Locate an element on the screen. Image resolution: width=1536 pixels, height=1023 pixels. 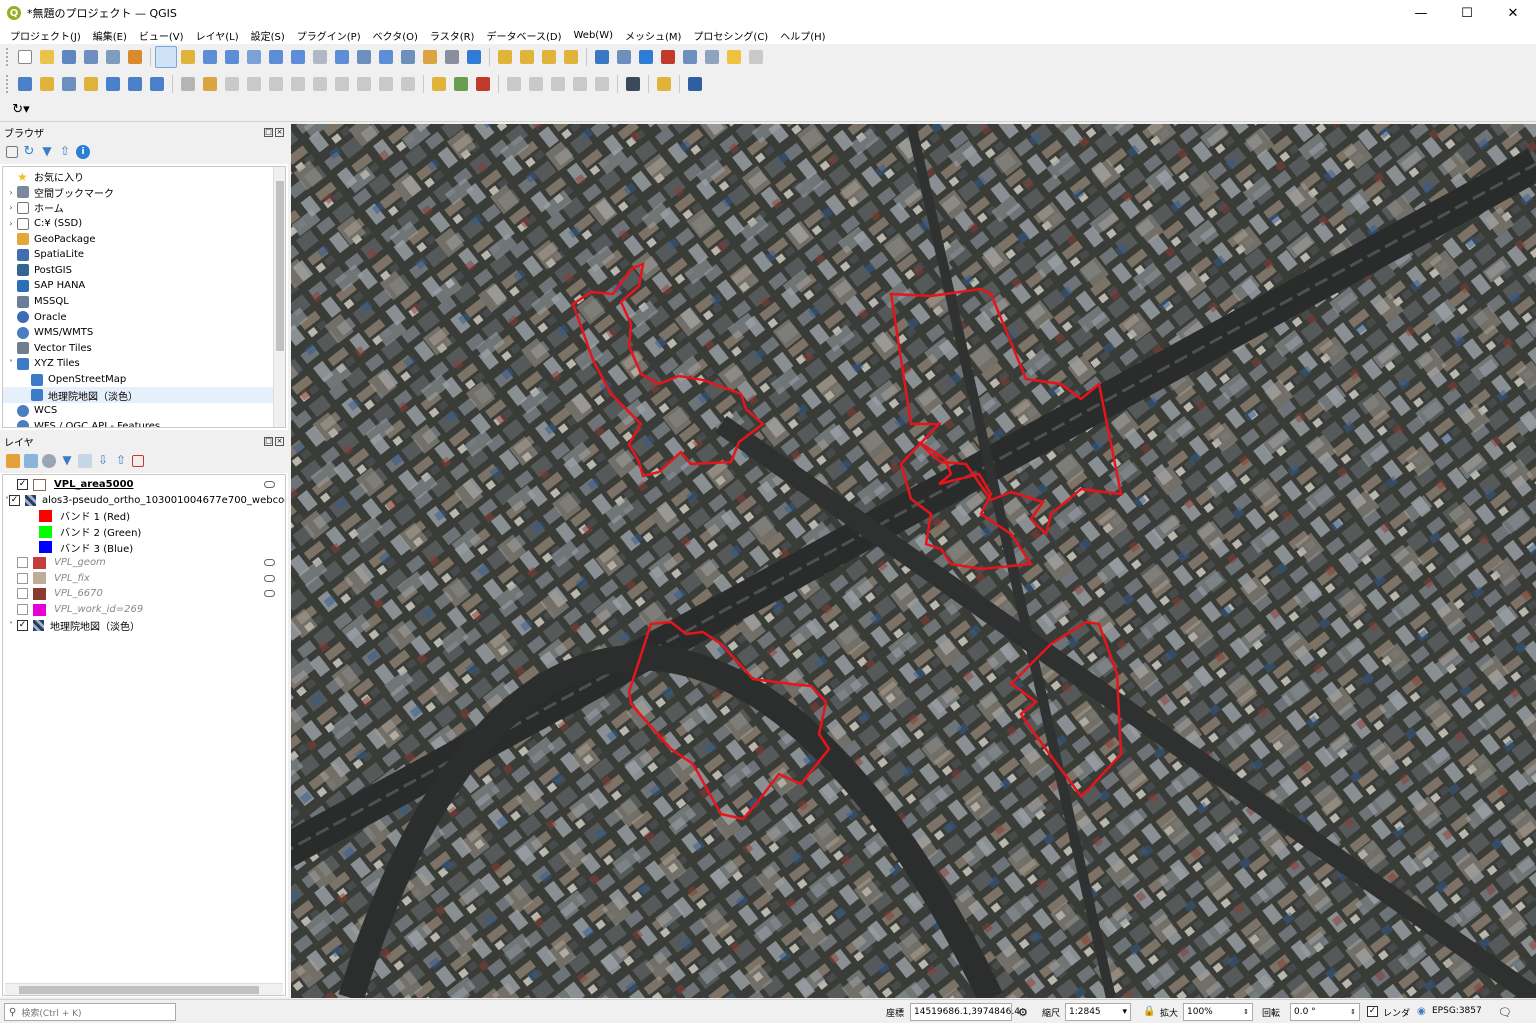
menu-item: プラグイン(P) is located at coordinates (329, 35).